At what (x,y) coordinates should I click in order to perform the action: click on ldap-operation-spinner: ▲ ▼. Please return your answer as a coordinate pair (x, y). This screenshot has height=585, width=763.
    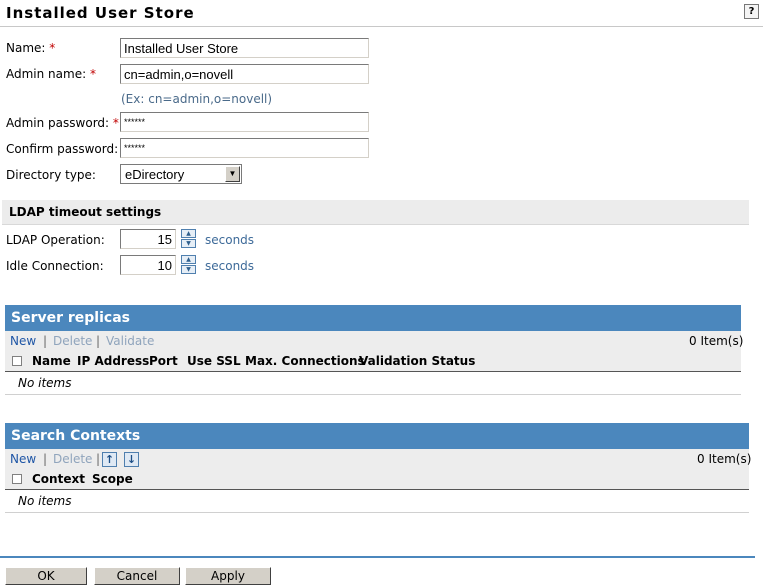
    Looking at the image, I should click on (188, 239).